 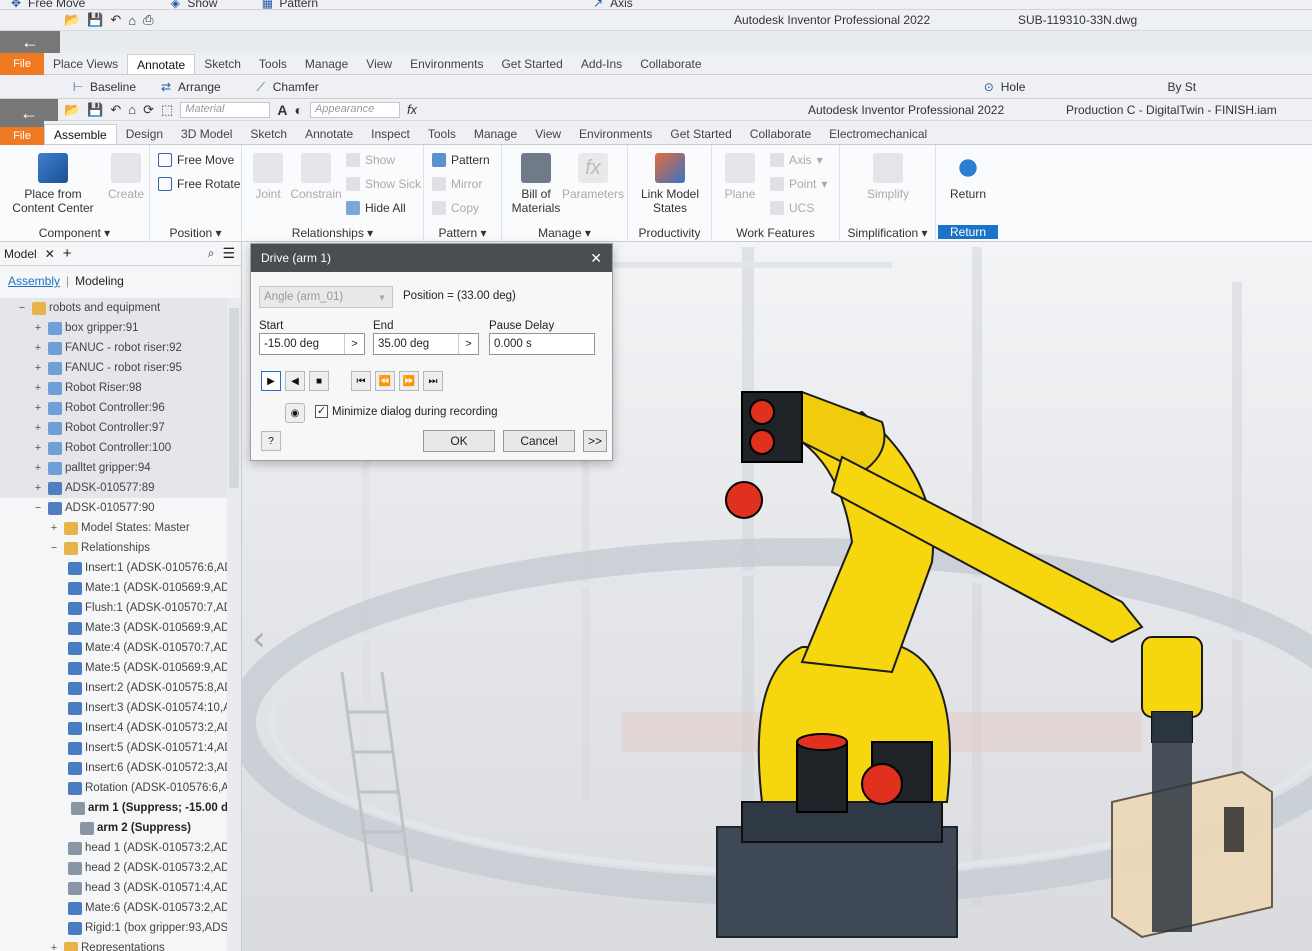 What do you see at coordinates (114, 588) in the screenshot?
I see `tree-node: Mate:1 (ADSK-010569:9,ADS` at bounding box center [114, 588].